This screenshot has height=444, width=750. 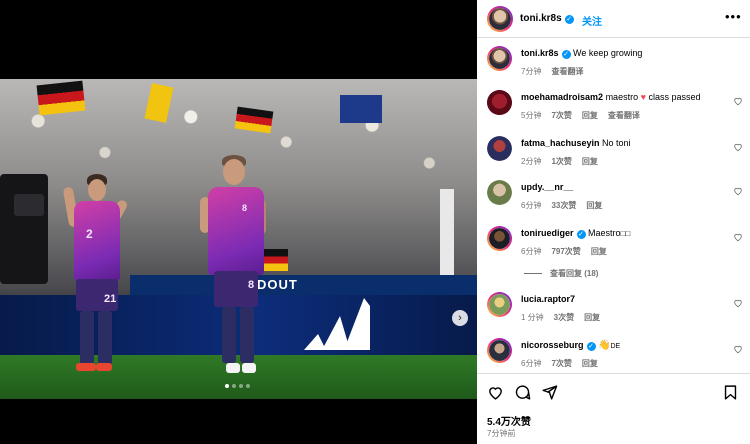 I want to click on comment-meta: 6分钟 7次赞 回复, so click(x=564, y=363).